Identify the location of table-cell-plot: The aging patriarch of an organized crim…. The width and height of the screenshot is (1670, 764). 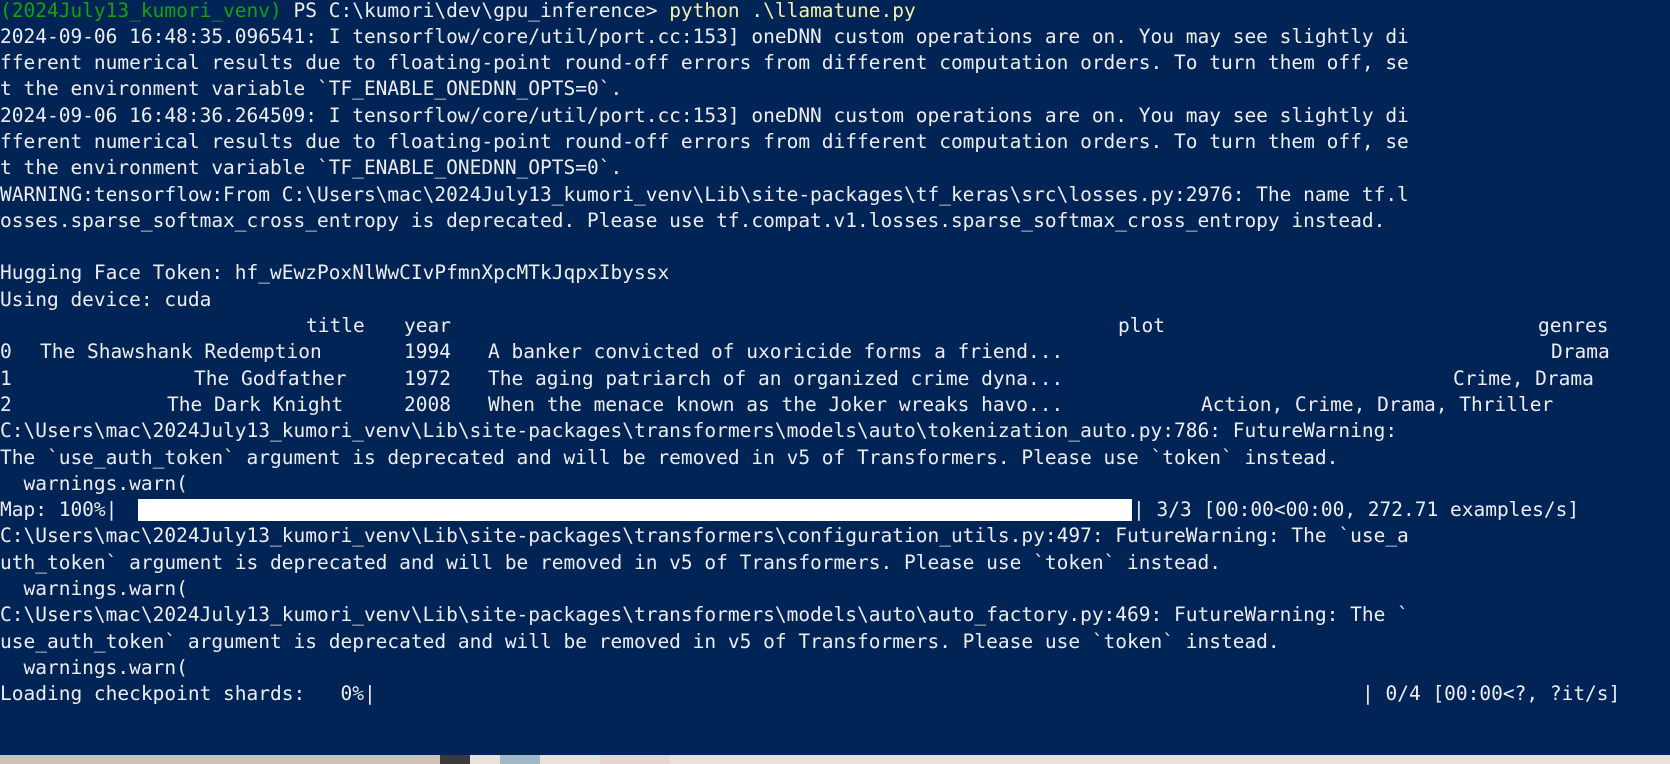
(776, 378).